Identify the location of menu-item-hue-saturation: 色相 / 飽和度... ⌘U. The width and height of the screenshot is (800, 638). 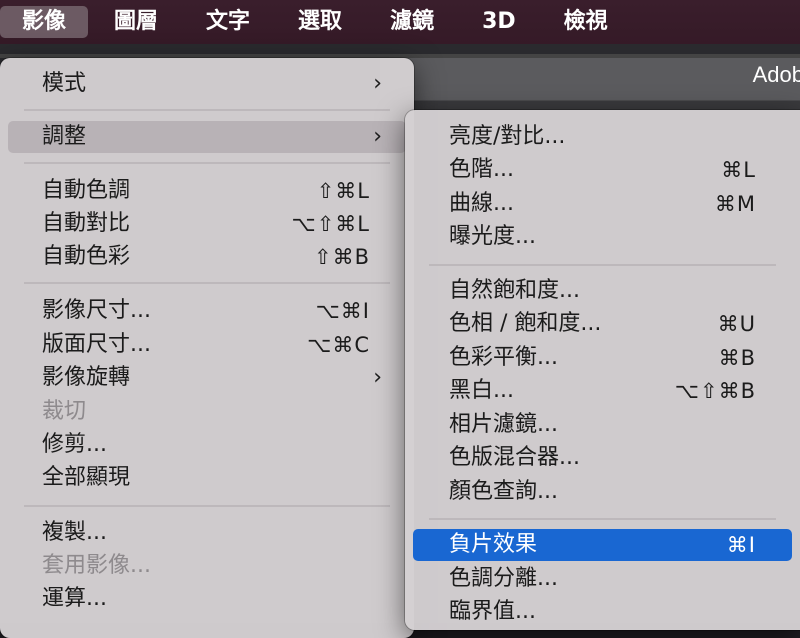
(602, 324).